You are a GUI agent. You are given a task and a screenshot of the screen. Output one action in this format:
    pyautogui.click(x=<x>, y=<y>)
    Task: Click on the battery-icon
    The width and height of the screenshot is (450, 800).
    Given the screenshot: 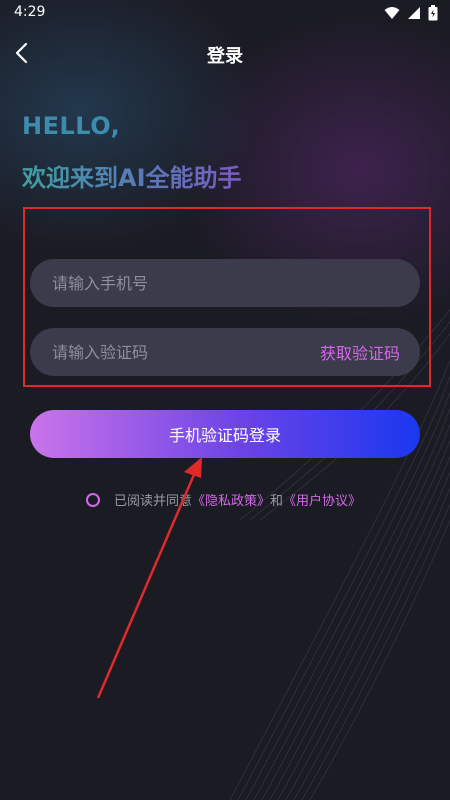 What is the action you would take?
    pyautogui.click(x=433, y=13)
    